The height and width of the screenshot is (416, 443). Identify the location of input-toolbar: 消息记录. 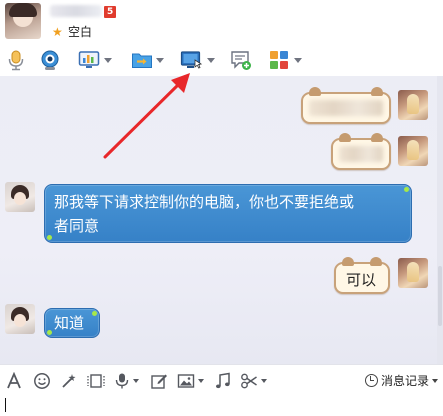
(221, 380).